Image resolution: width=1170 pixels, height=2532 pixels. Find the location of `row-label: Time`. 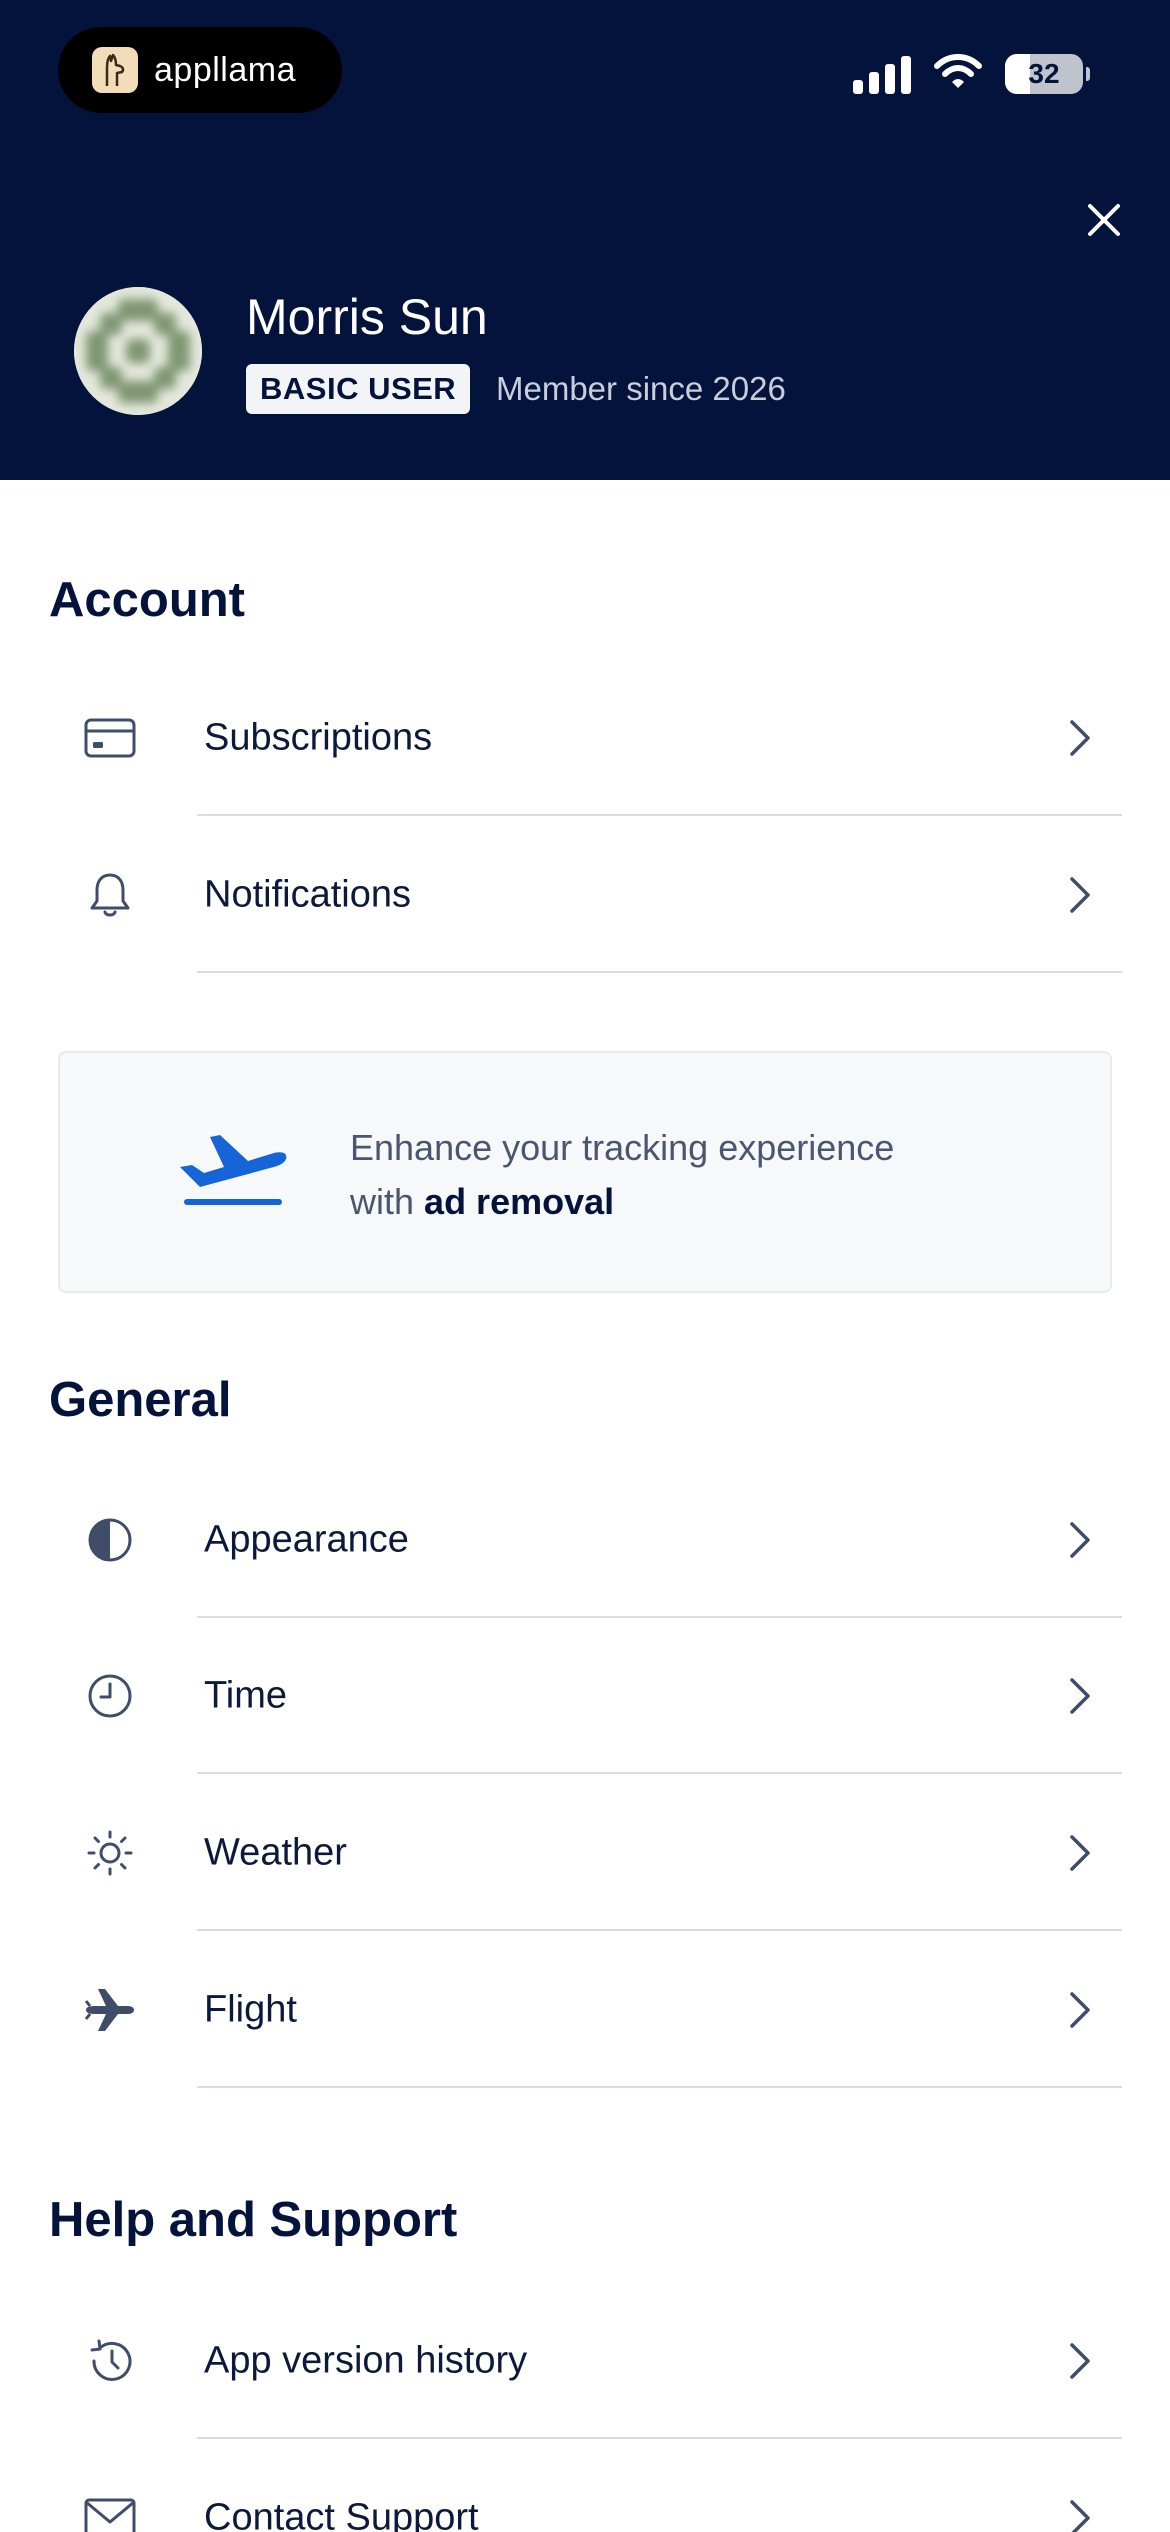

row-label: Time is located at coordinates (246, 1695).